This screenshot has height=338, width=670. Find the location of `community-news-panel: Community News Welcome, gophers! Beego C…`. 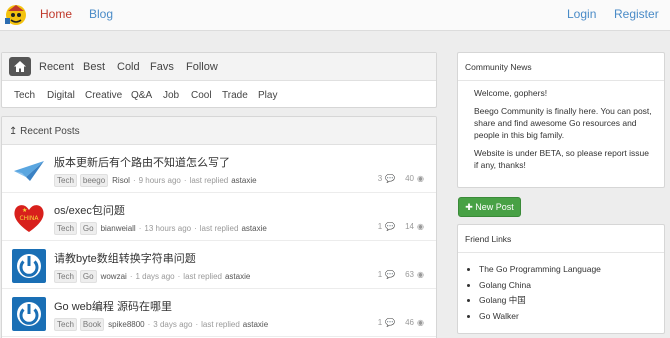

community-news-panel: Community News Welcome, gophers! Beego C… is located at coordinates (561, 120).